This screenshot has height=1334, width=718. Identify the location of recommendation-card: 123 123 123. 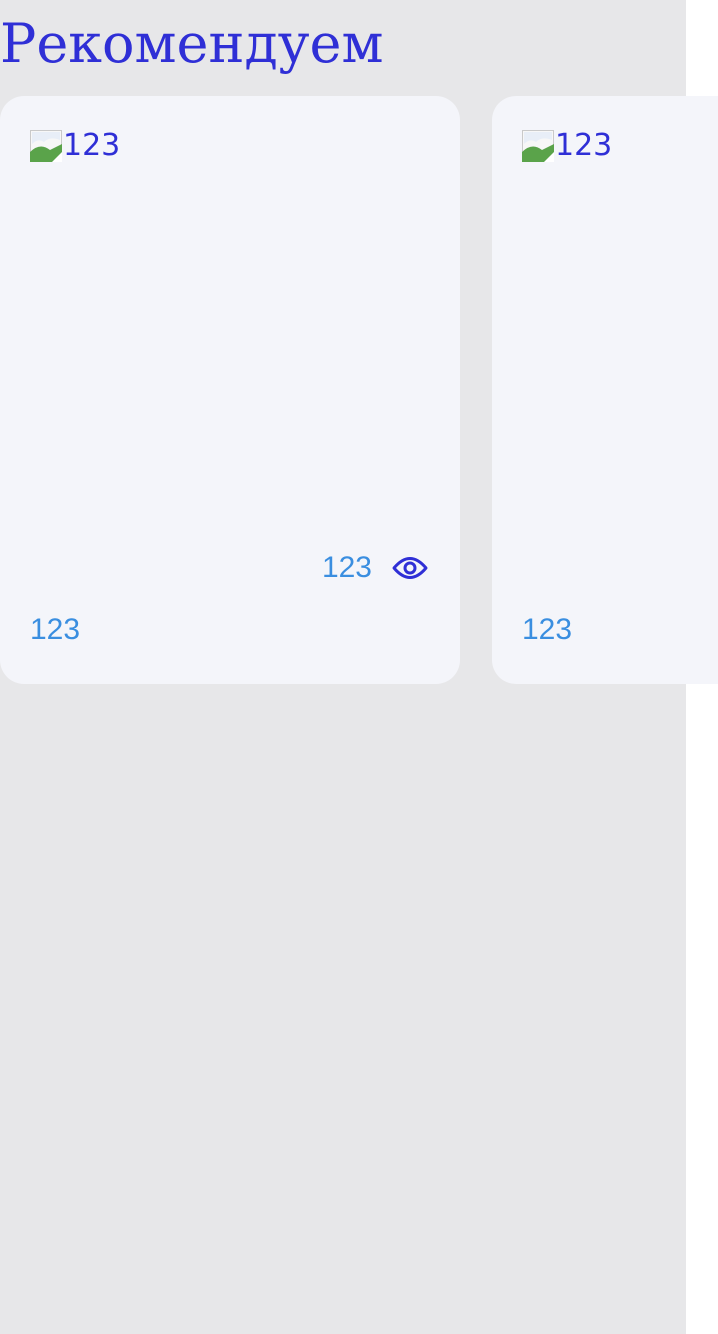
(605, 390).